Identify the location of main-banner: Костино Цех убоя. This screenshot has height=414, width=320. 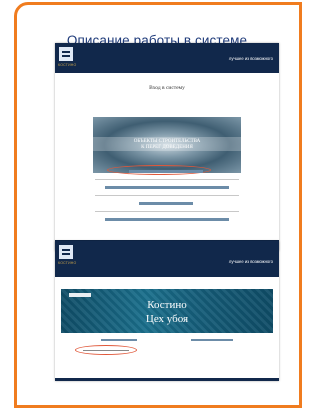
(167, 311).